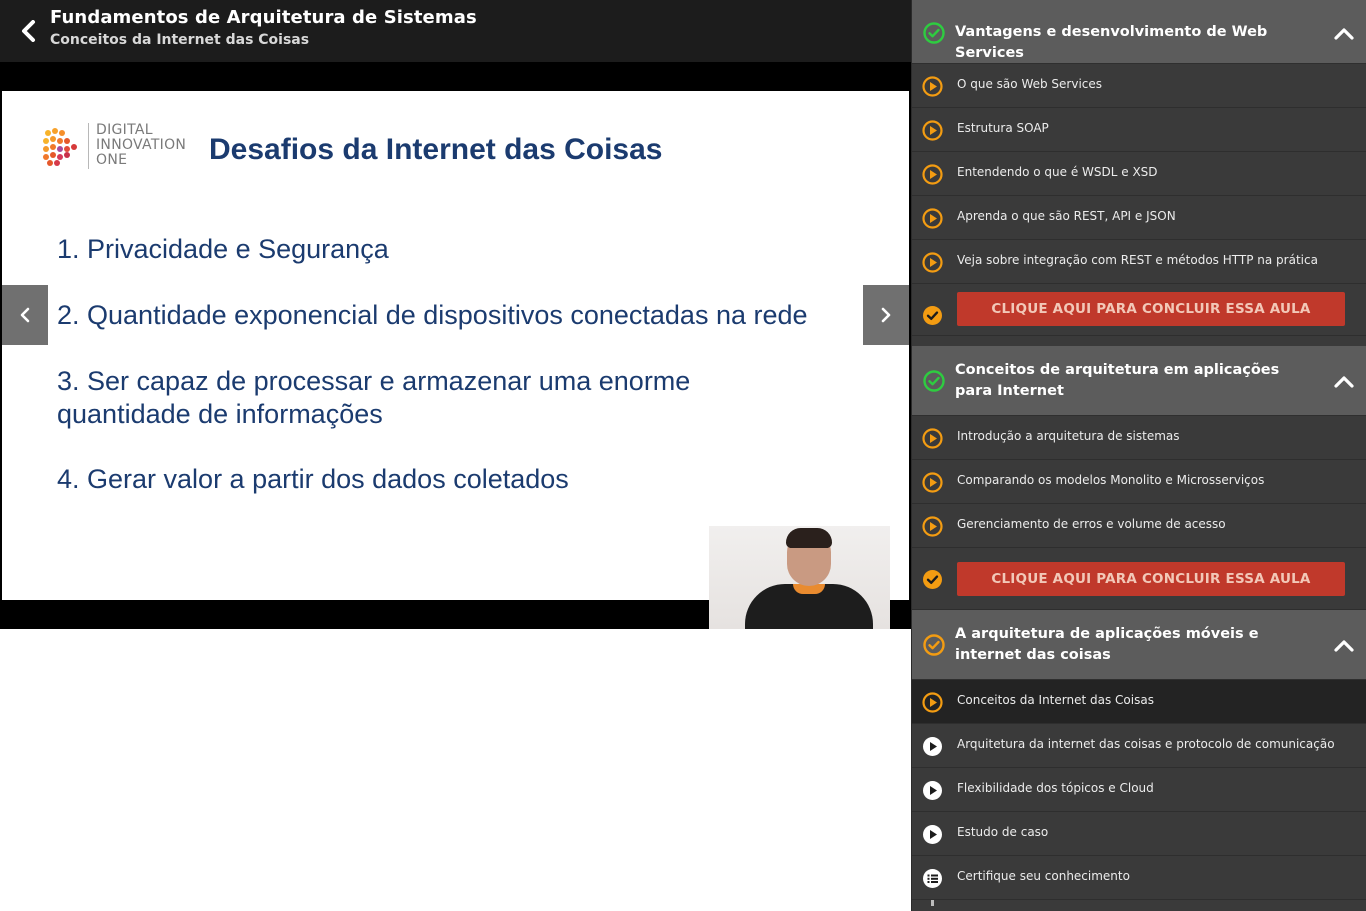 This screenshot has width=1366, height=911. Describe the element at coordinates (1055, 788) in the screenshot. I see `lesson-label: Flexibilidade dos tópicos e Cloud` at that location.